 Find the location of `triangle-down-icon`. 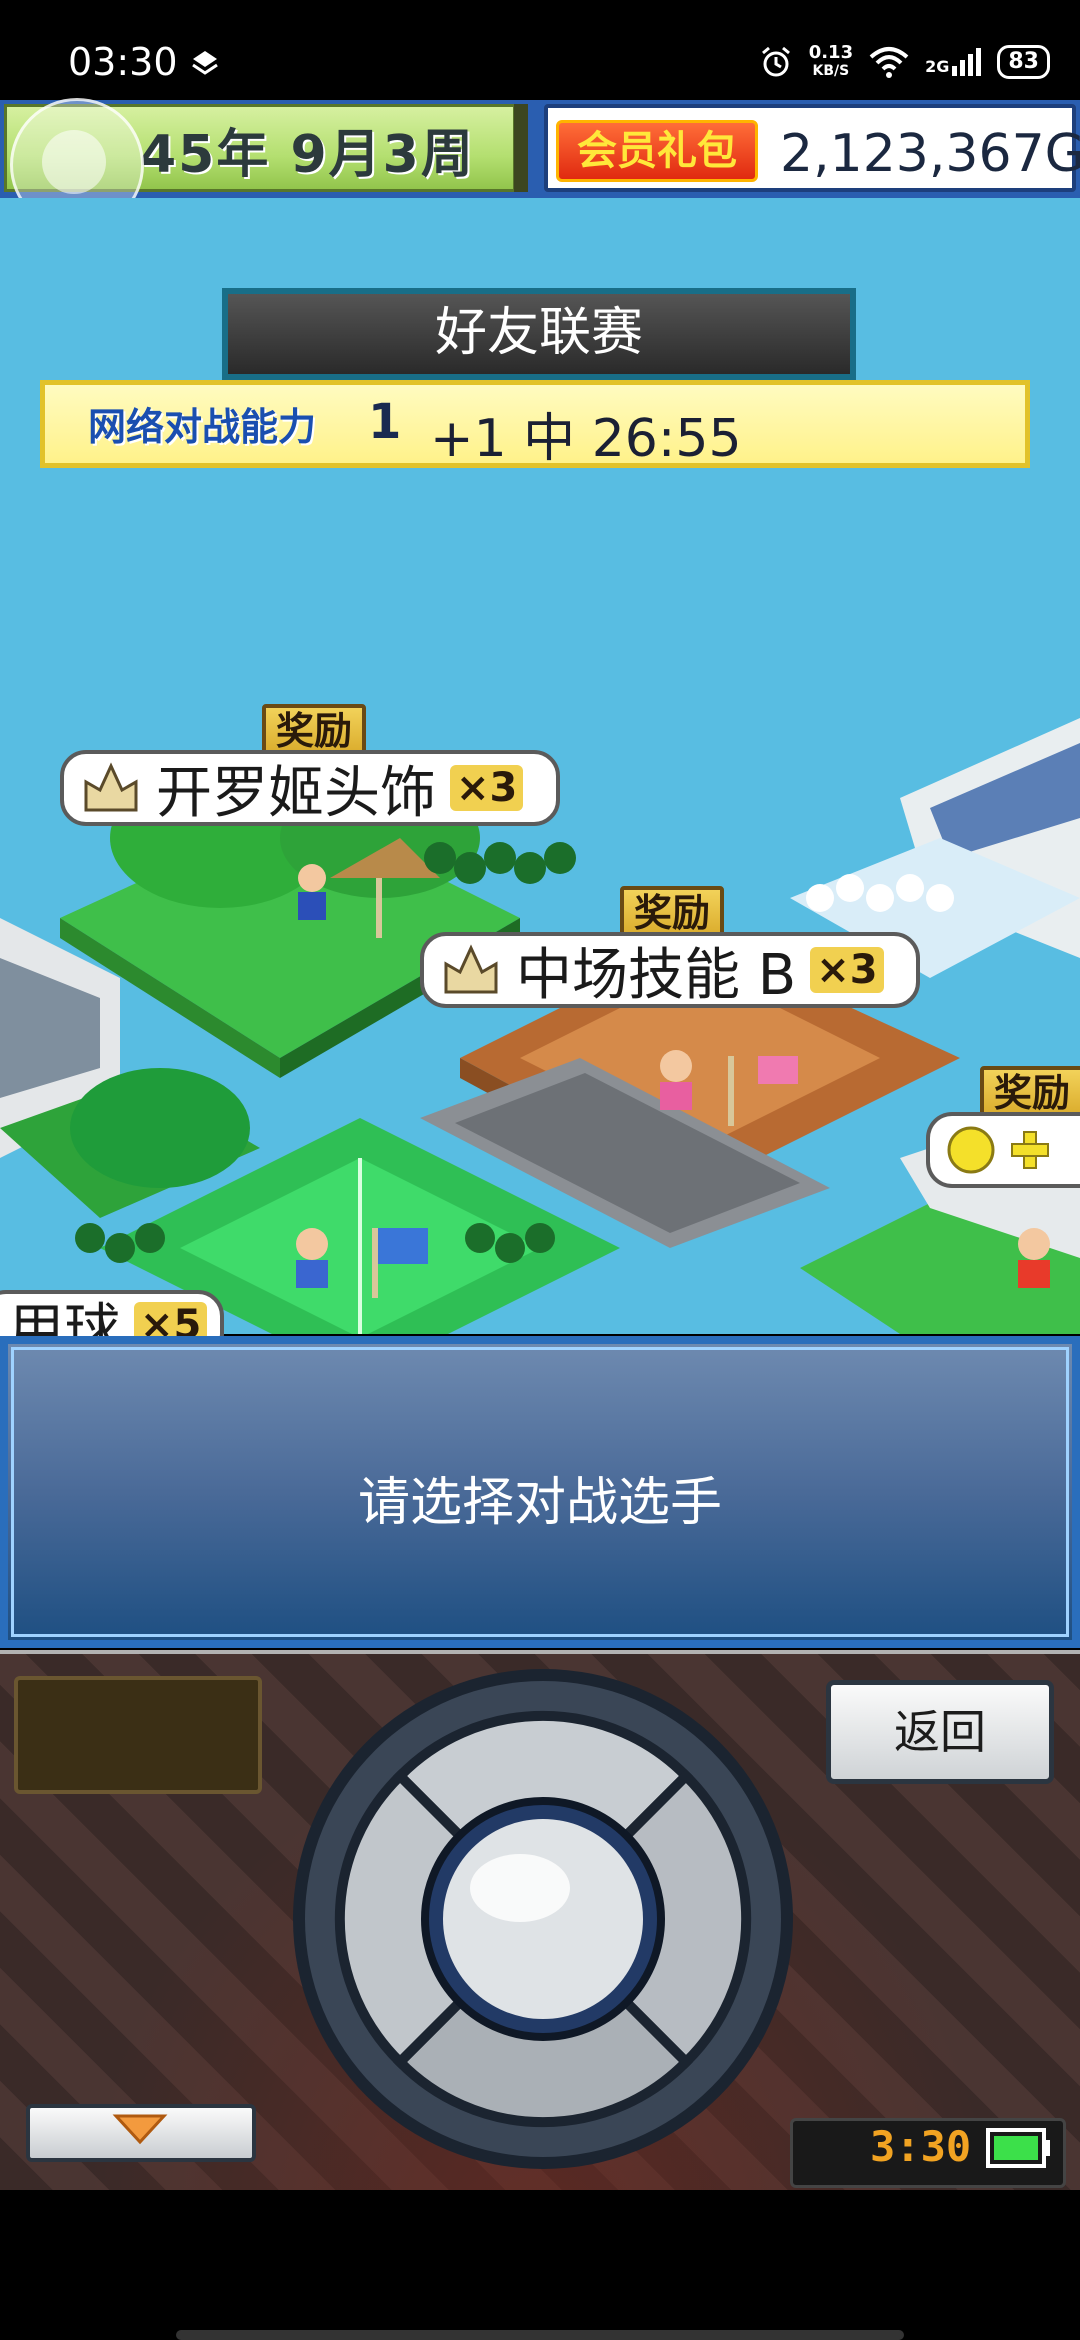

triangle-down-icon is located at coordinates (140, 2129).